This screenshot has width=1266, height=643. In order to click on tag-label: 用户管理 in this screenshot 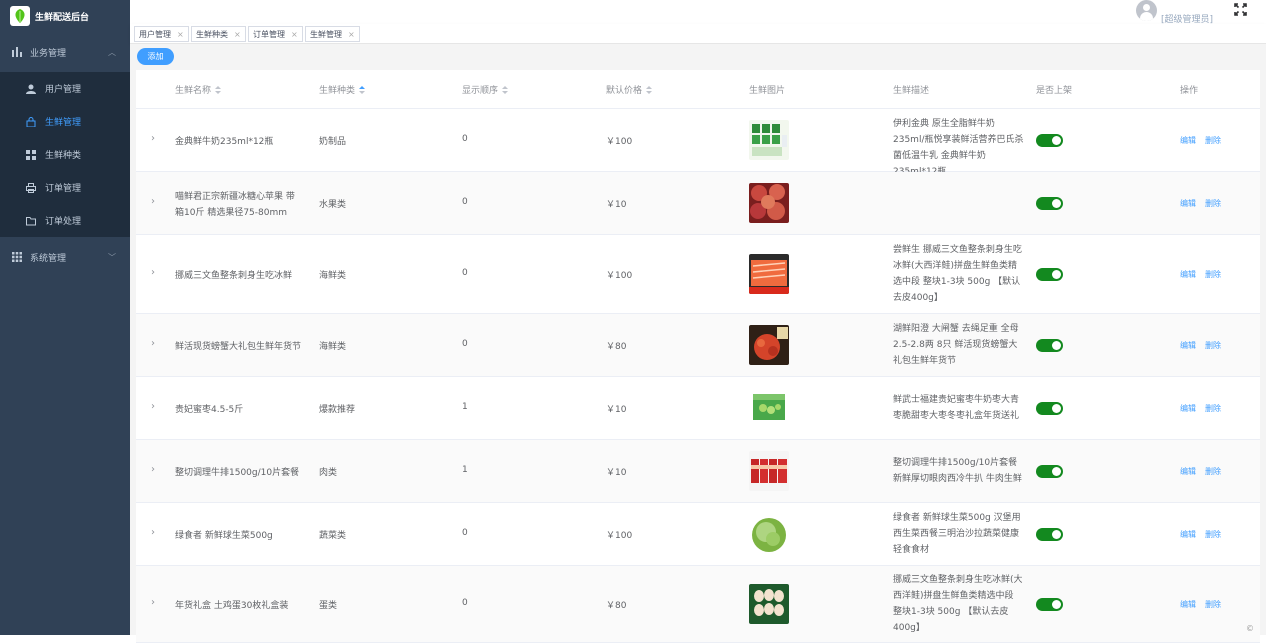, I will do `click(155, 34)`.